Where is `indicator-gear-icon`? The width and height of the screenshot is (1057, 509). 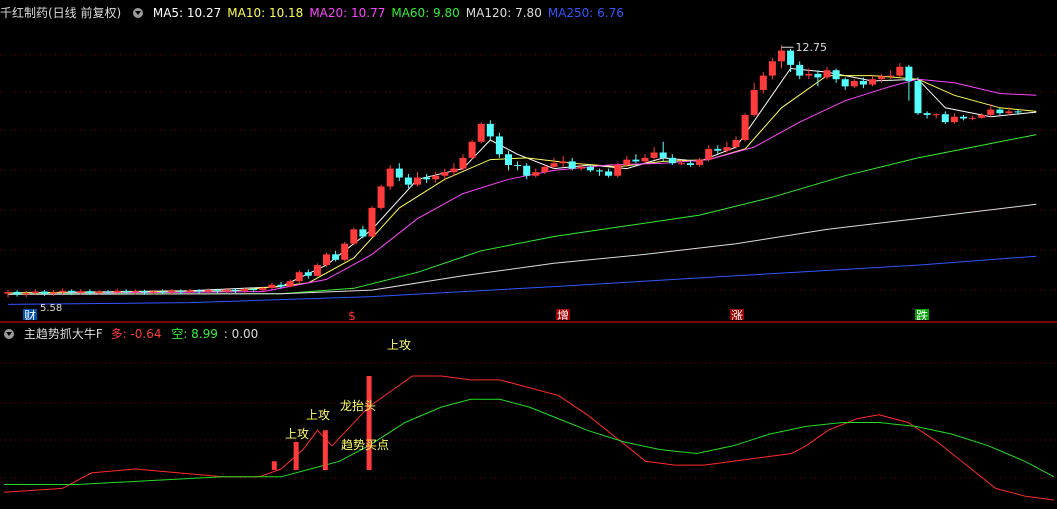
indicator-gear-icon is located at coordinates (9, 334).